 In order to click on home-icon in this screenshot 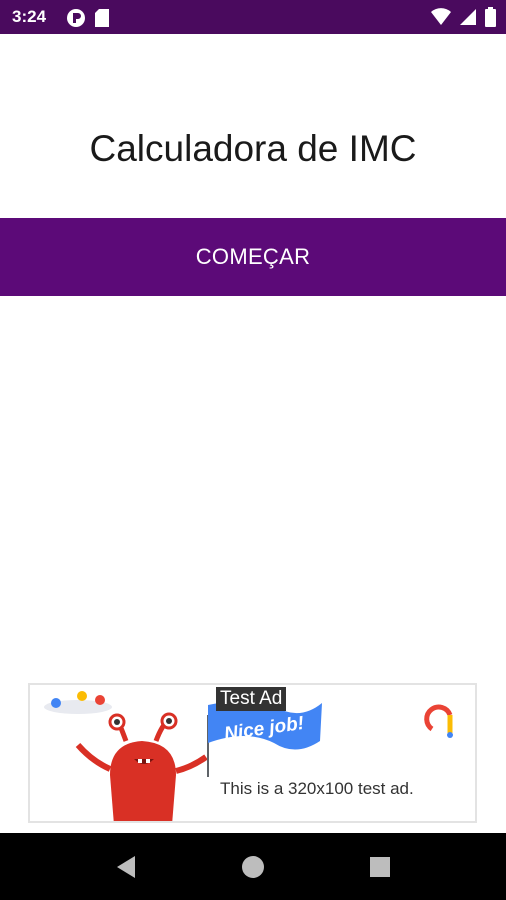, I will do `click(253, 867)`.